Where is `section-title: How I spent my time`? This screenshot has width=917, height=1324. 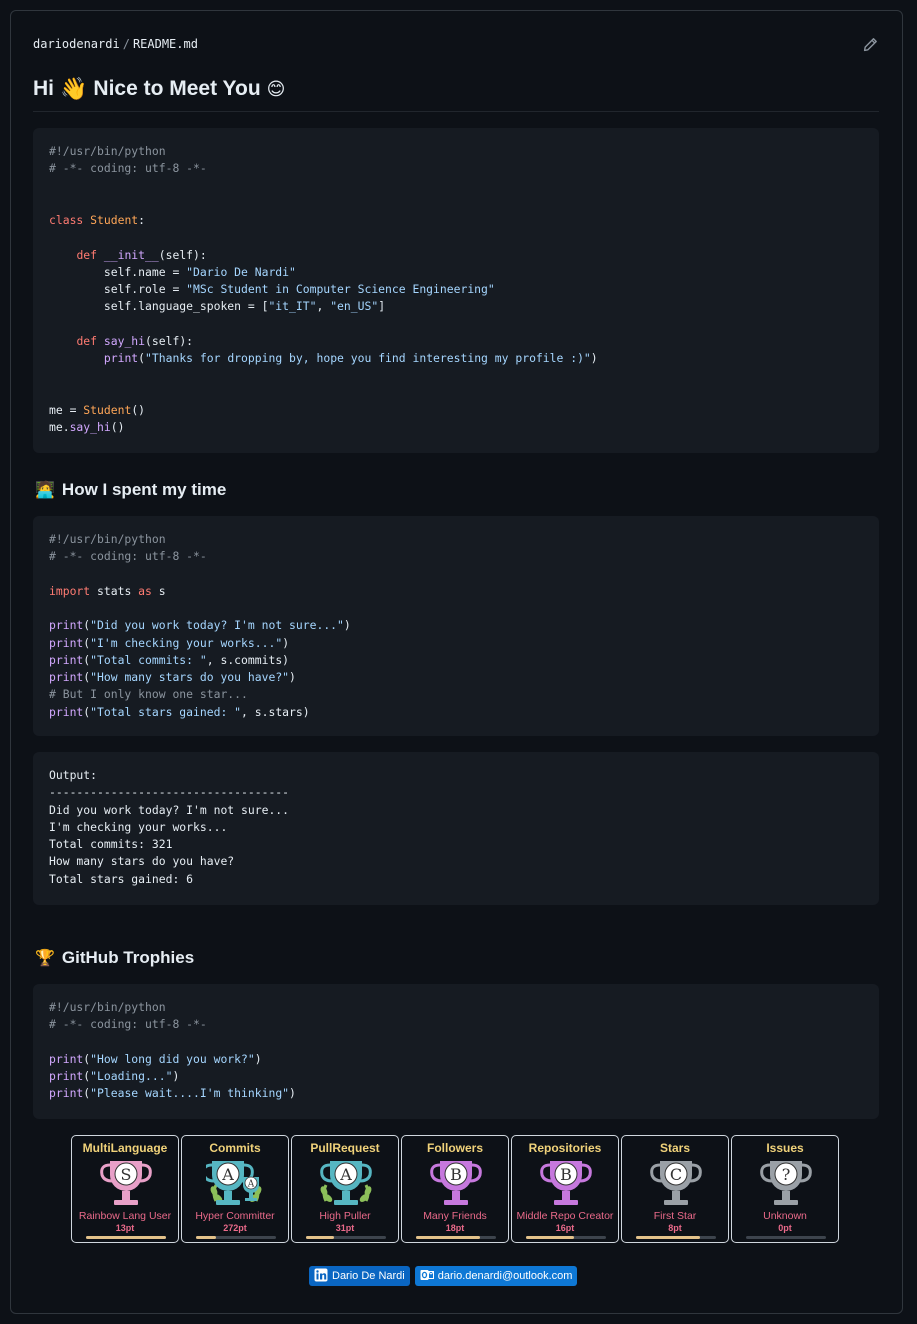 section-title: How I spent my time is located at coordinates (144, 489).